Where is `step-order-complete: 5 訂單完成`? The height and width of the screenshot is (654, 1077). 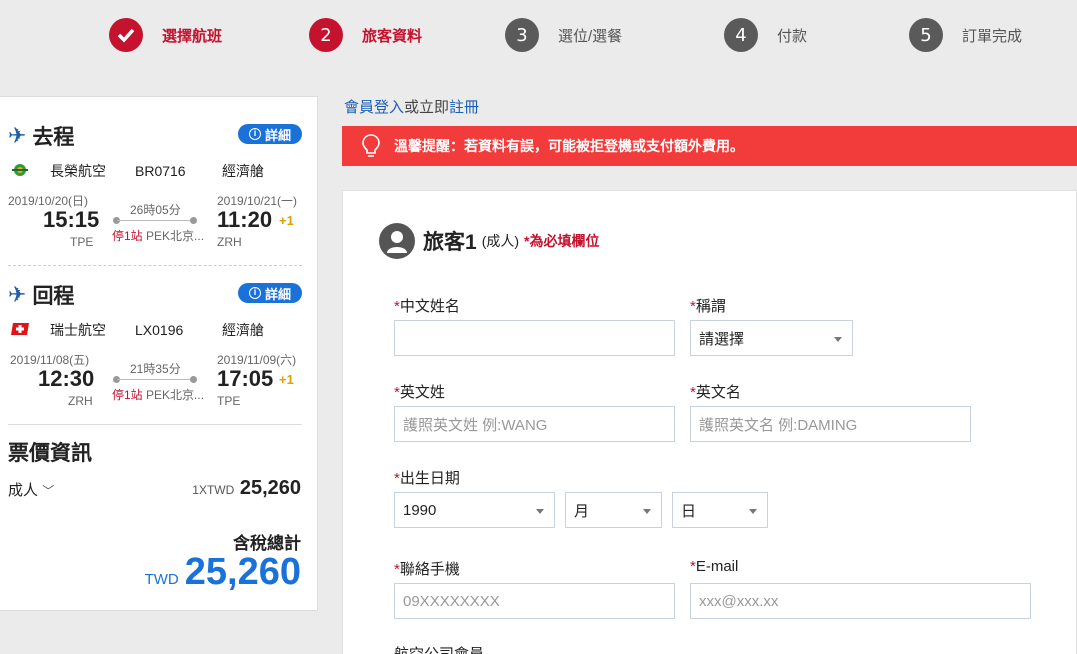
step-order-complete: 5 訂單完成 is located at coordinates (965, 35).